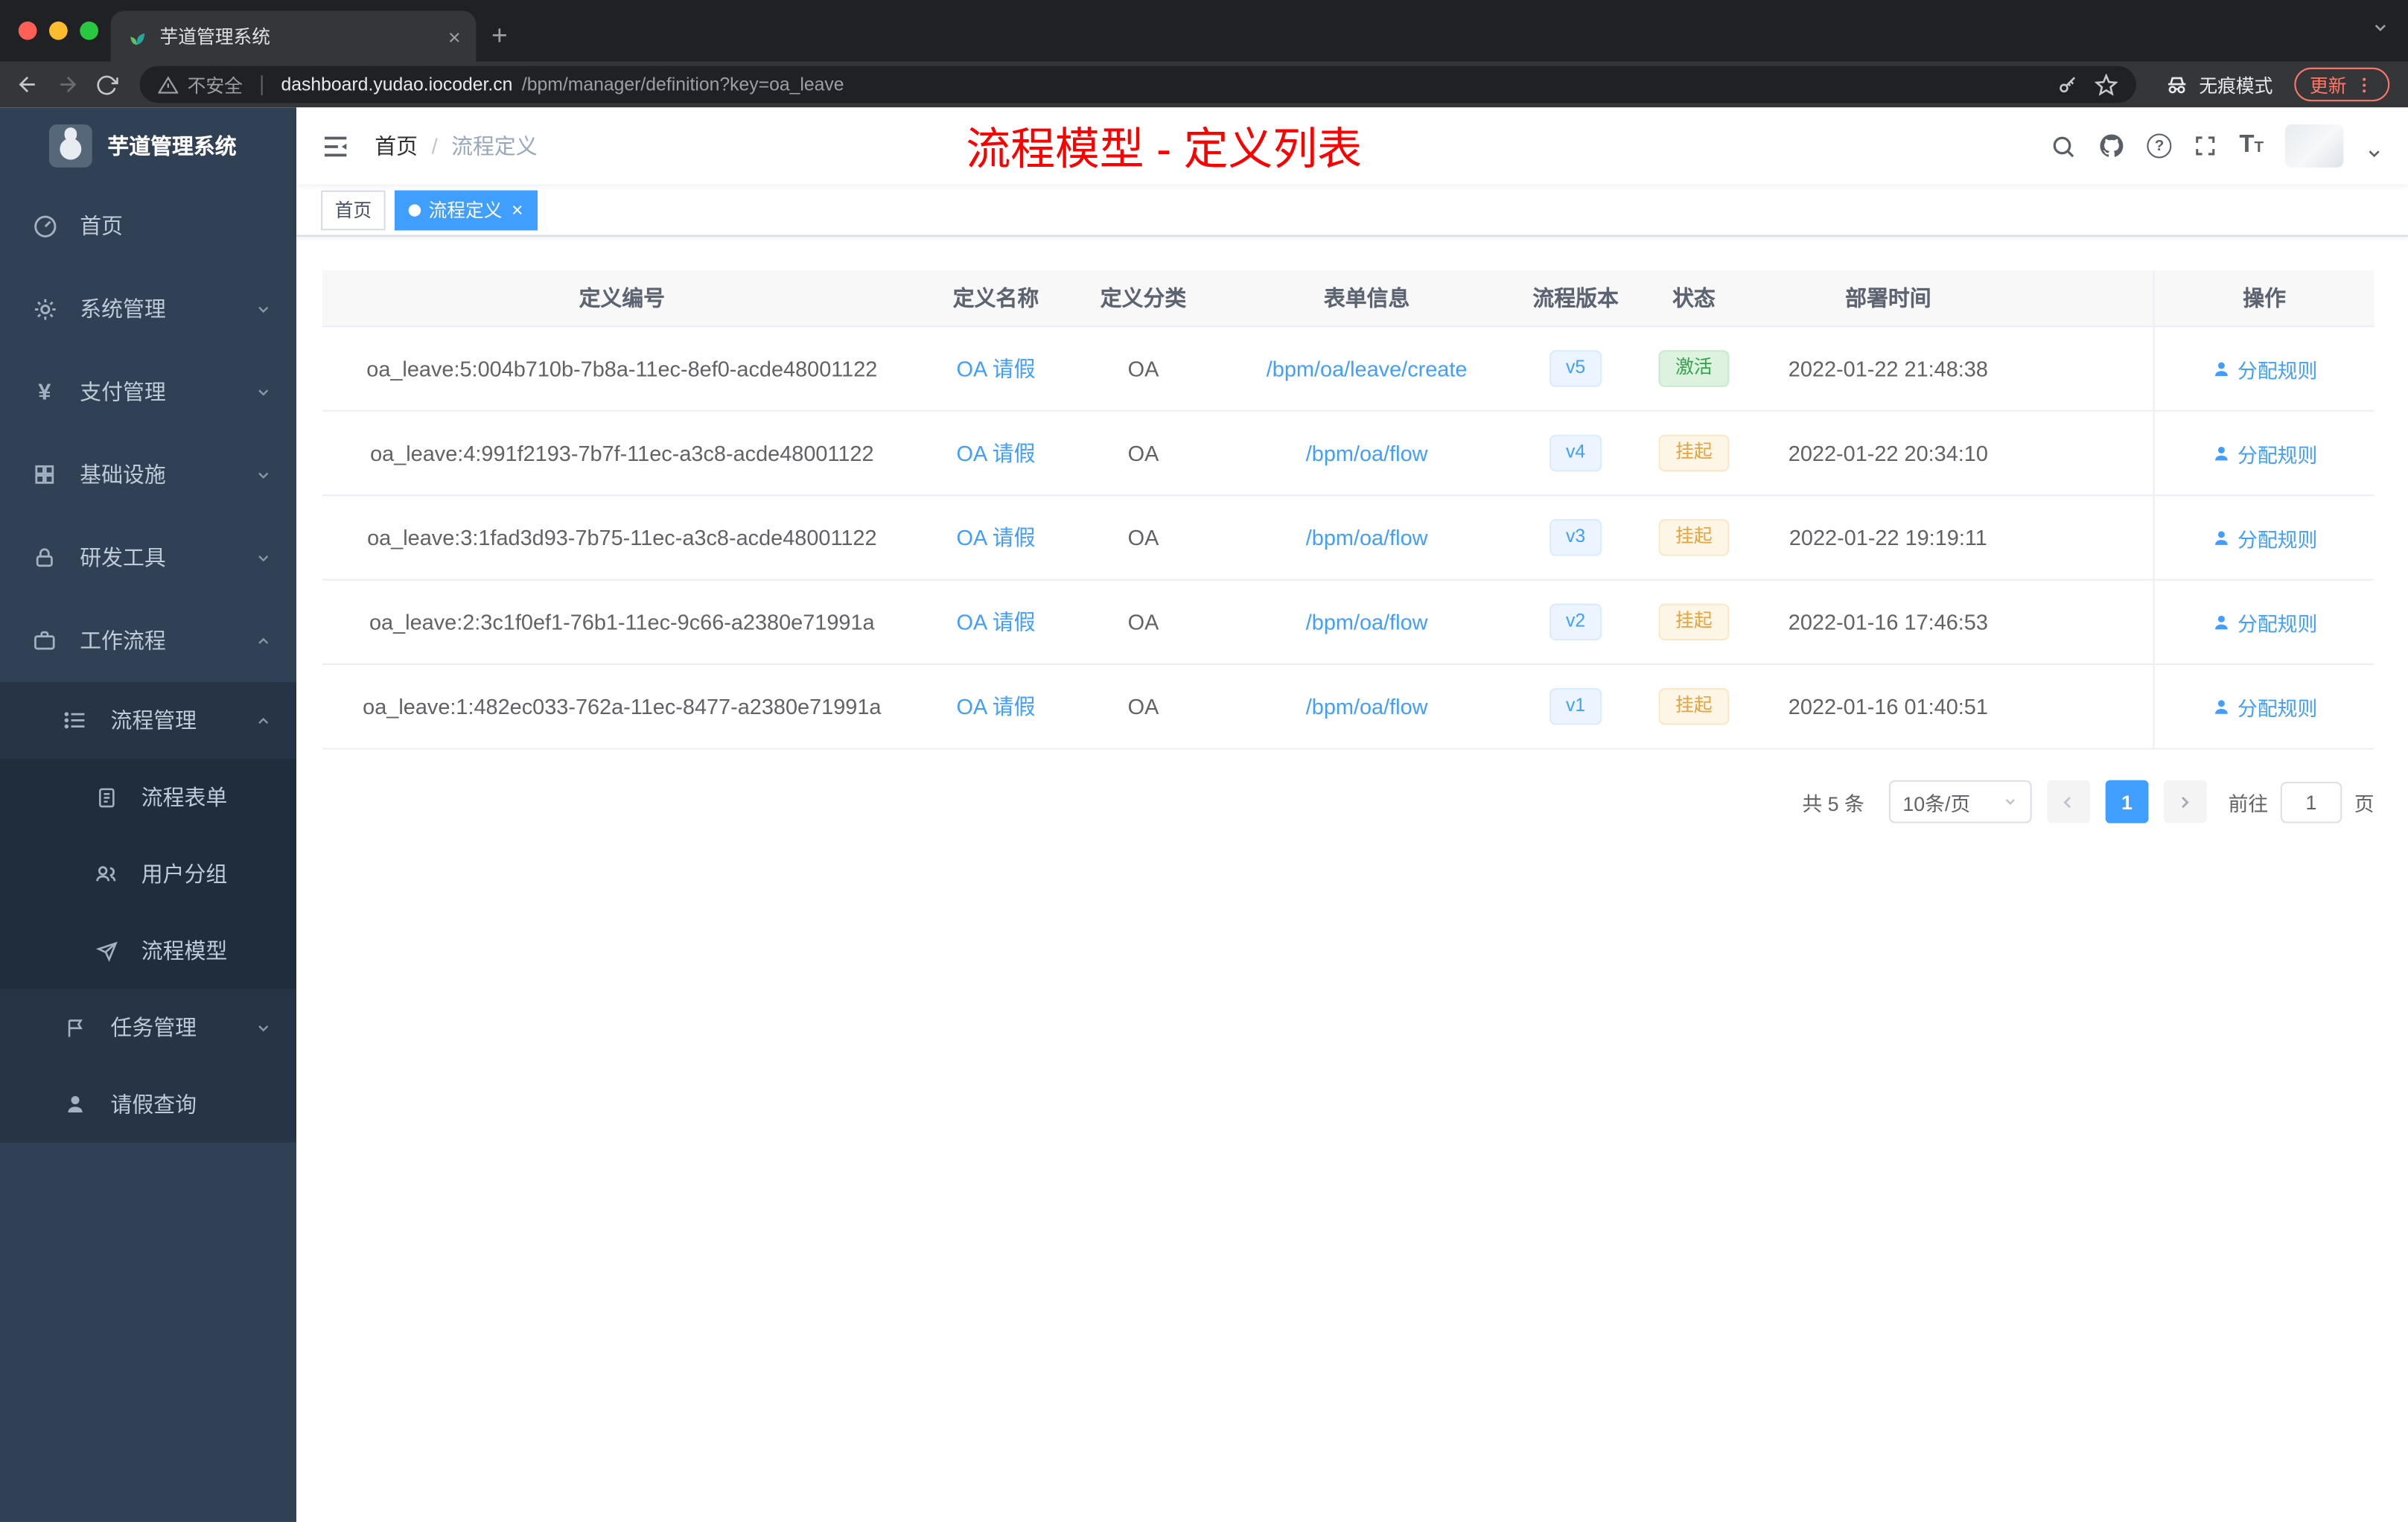 The width and height of the screenshot is (2408, 1522). Describe the element at coordinates (2185, 802) in the screenshot. I see `next-page-button` at that location.